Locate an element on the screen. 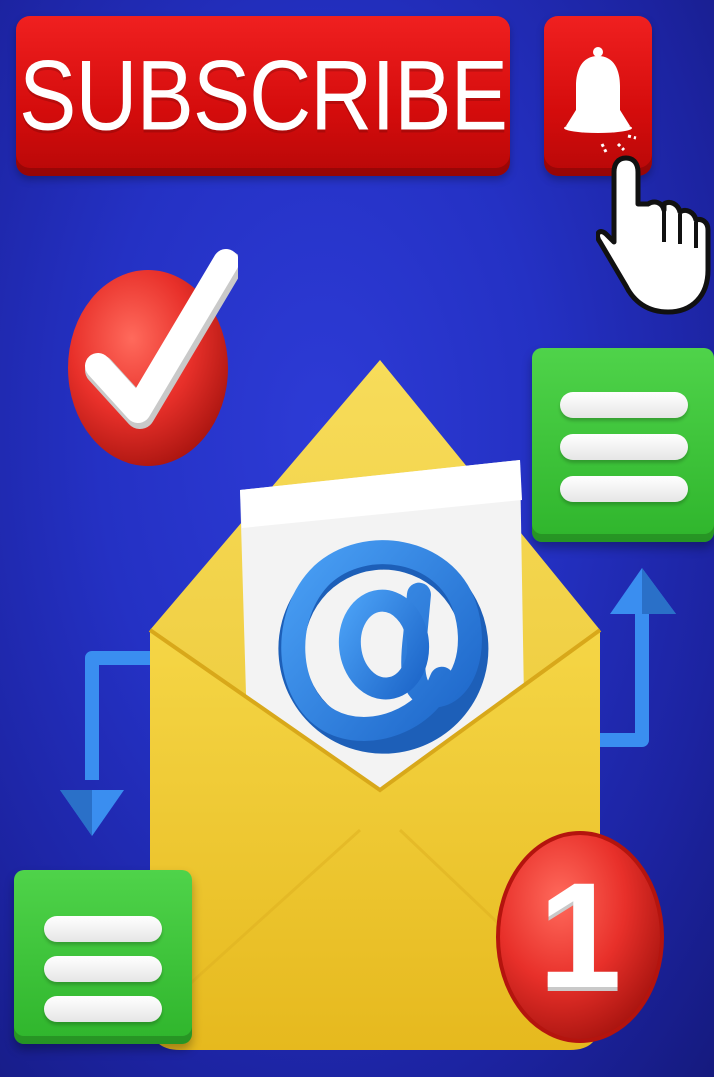  hand-pointer-icon is located at coordinates (653, 235).